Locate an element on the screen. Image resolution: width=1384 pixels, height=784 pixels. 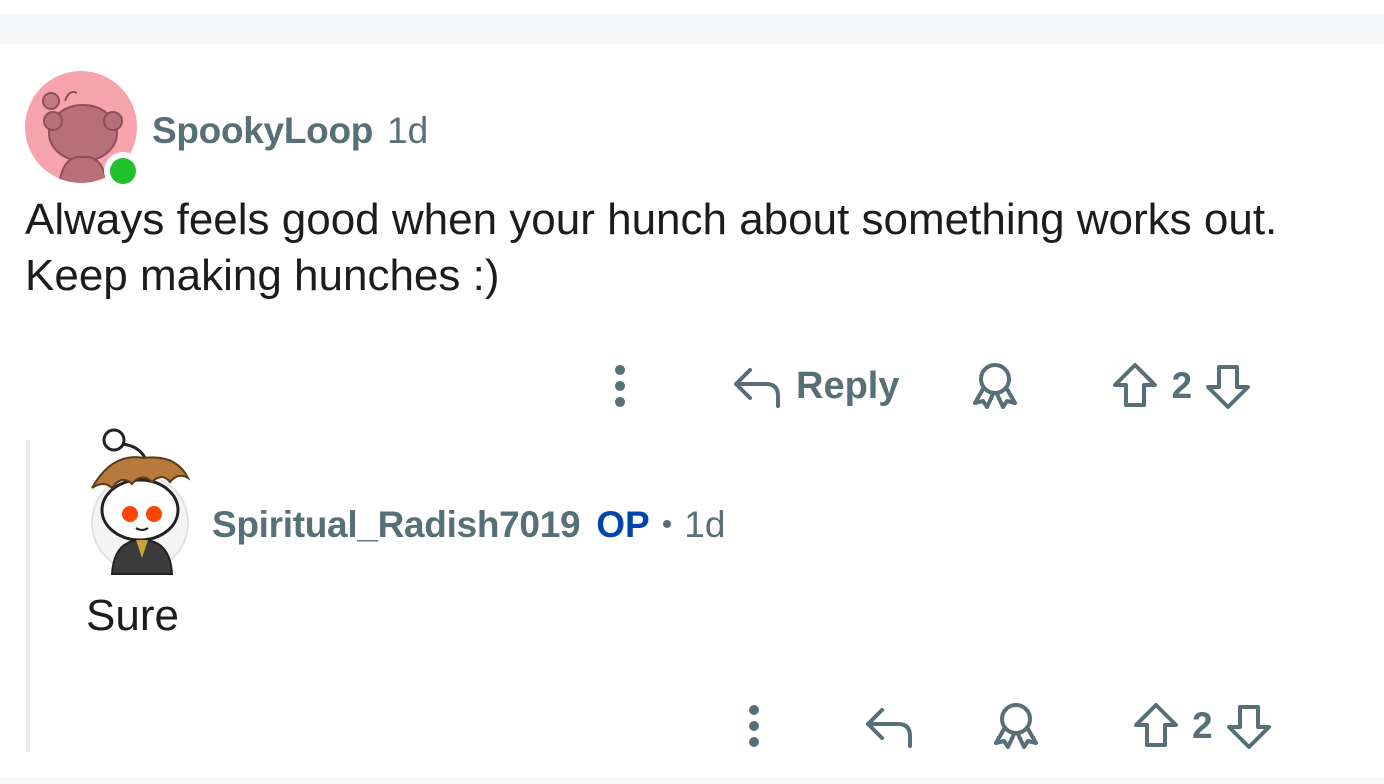
username-link: SpookyLoop is located at coordinates (262, 131).